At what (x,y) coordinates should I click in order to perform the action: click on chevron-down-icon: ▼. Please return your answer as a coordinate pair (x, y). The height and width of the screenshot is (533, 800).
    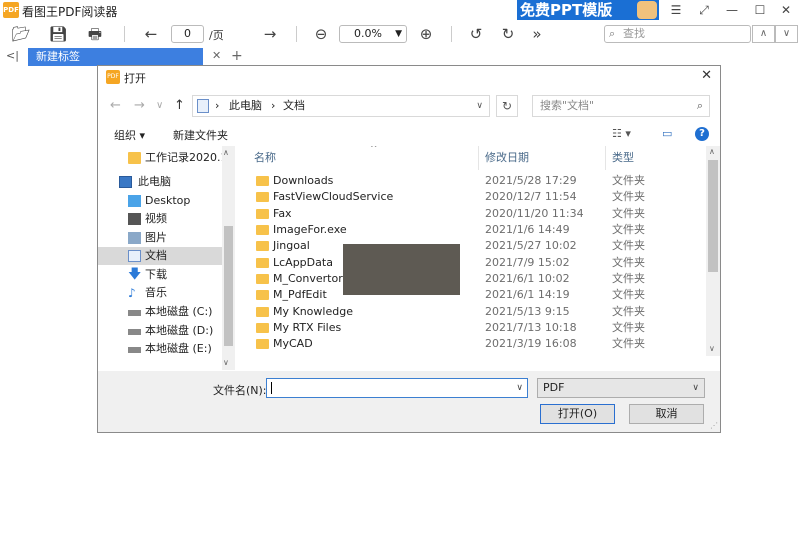
    Looking at the image, I should click on (398, 34).